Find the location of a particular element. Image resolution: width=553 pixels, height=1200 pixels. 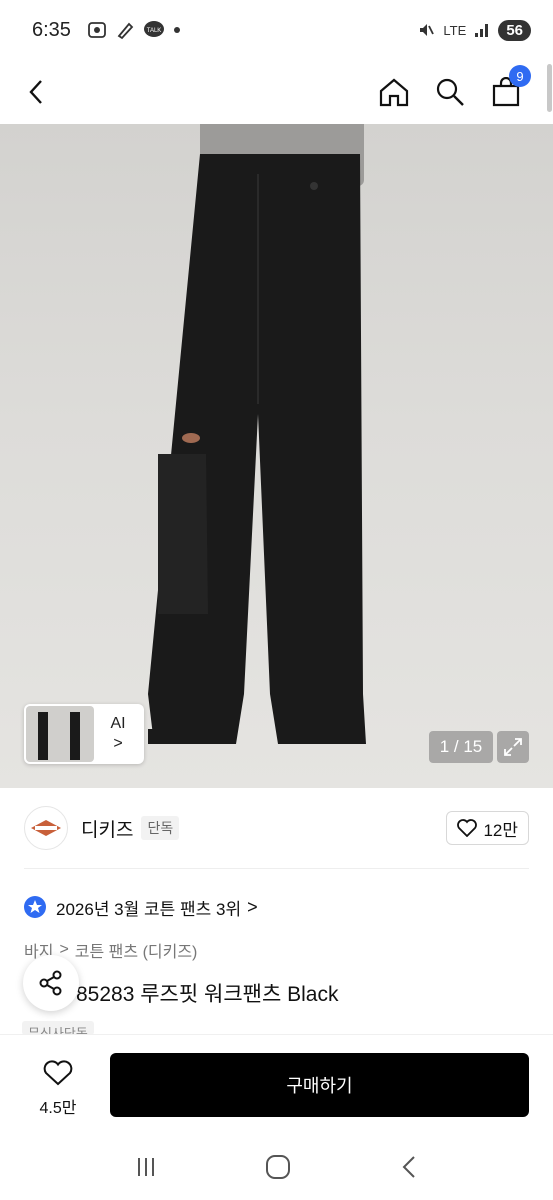

breadcrumb-item: 코튼 팬츠 (디키즈) is located at coordinates (136, 950).